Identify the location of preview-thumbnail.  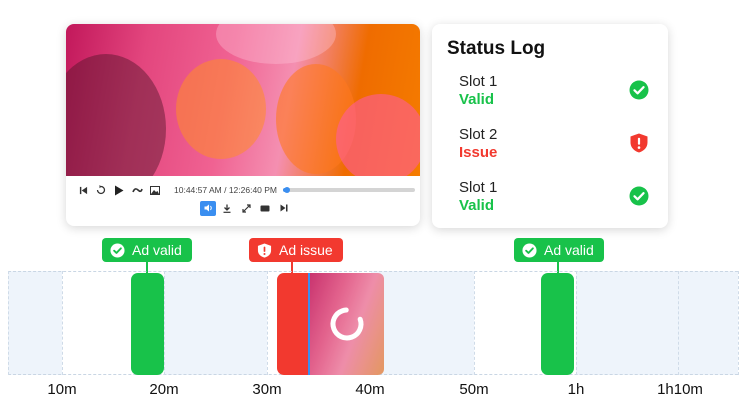
(347, 324).